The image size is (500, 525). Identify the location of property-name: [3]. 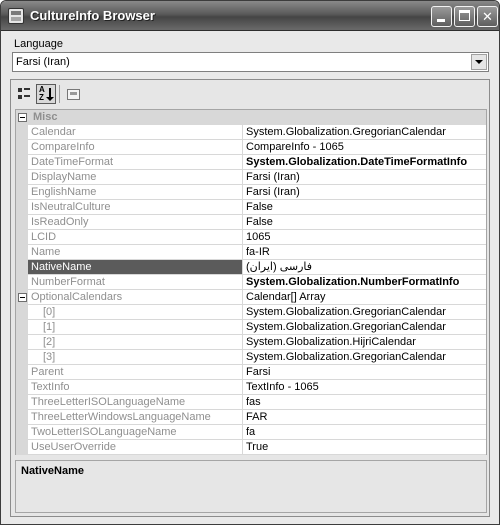
(135, 357).